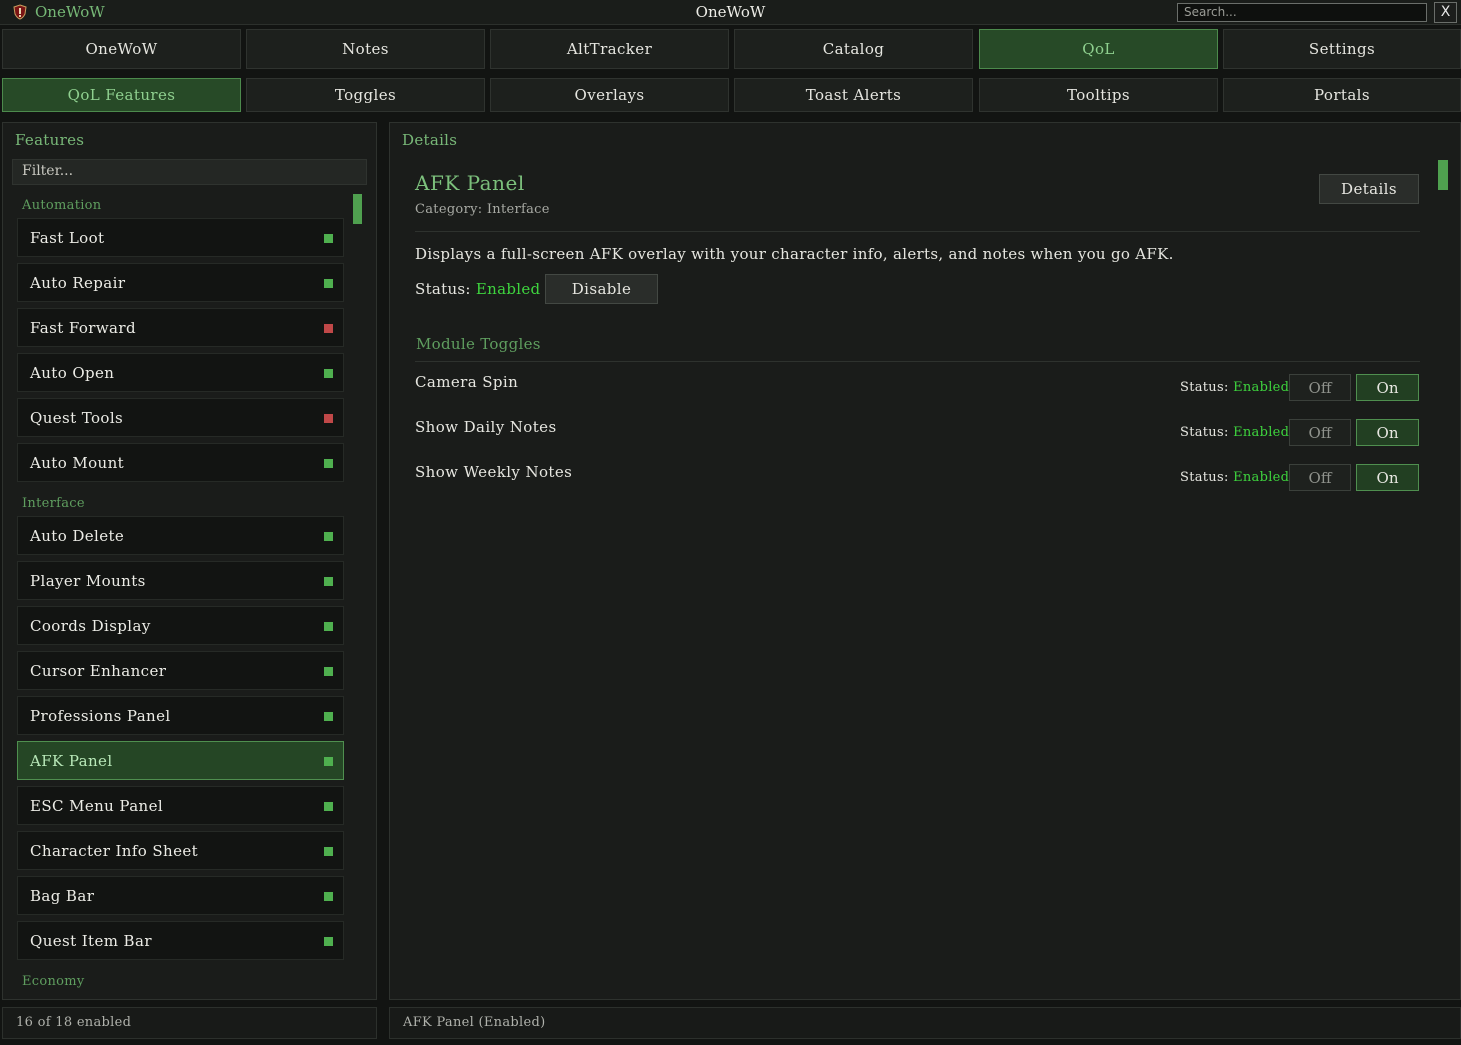 The image size is (1461, 1045). Describe the element at coordinates (78, 282) in the screenshot. I see `feature-label: Auto Repair` at that location.